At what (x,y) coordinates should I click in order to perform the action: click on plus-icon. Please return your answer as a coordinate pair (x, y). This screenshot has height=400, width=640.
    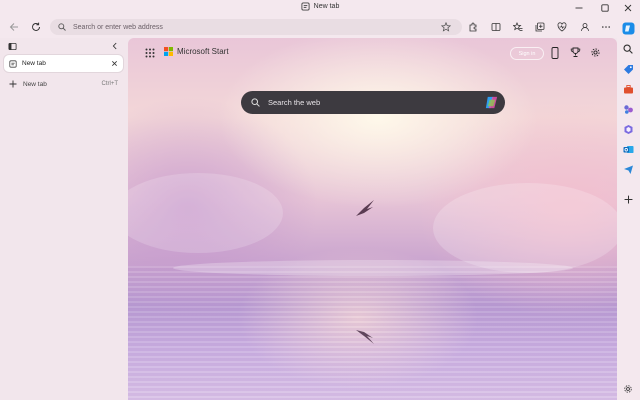
    Looking at the image, I should click on (13, 84).